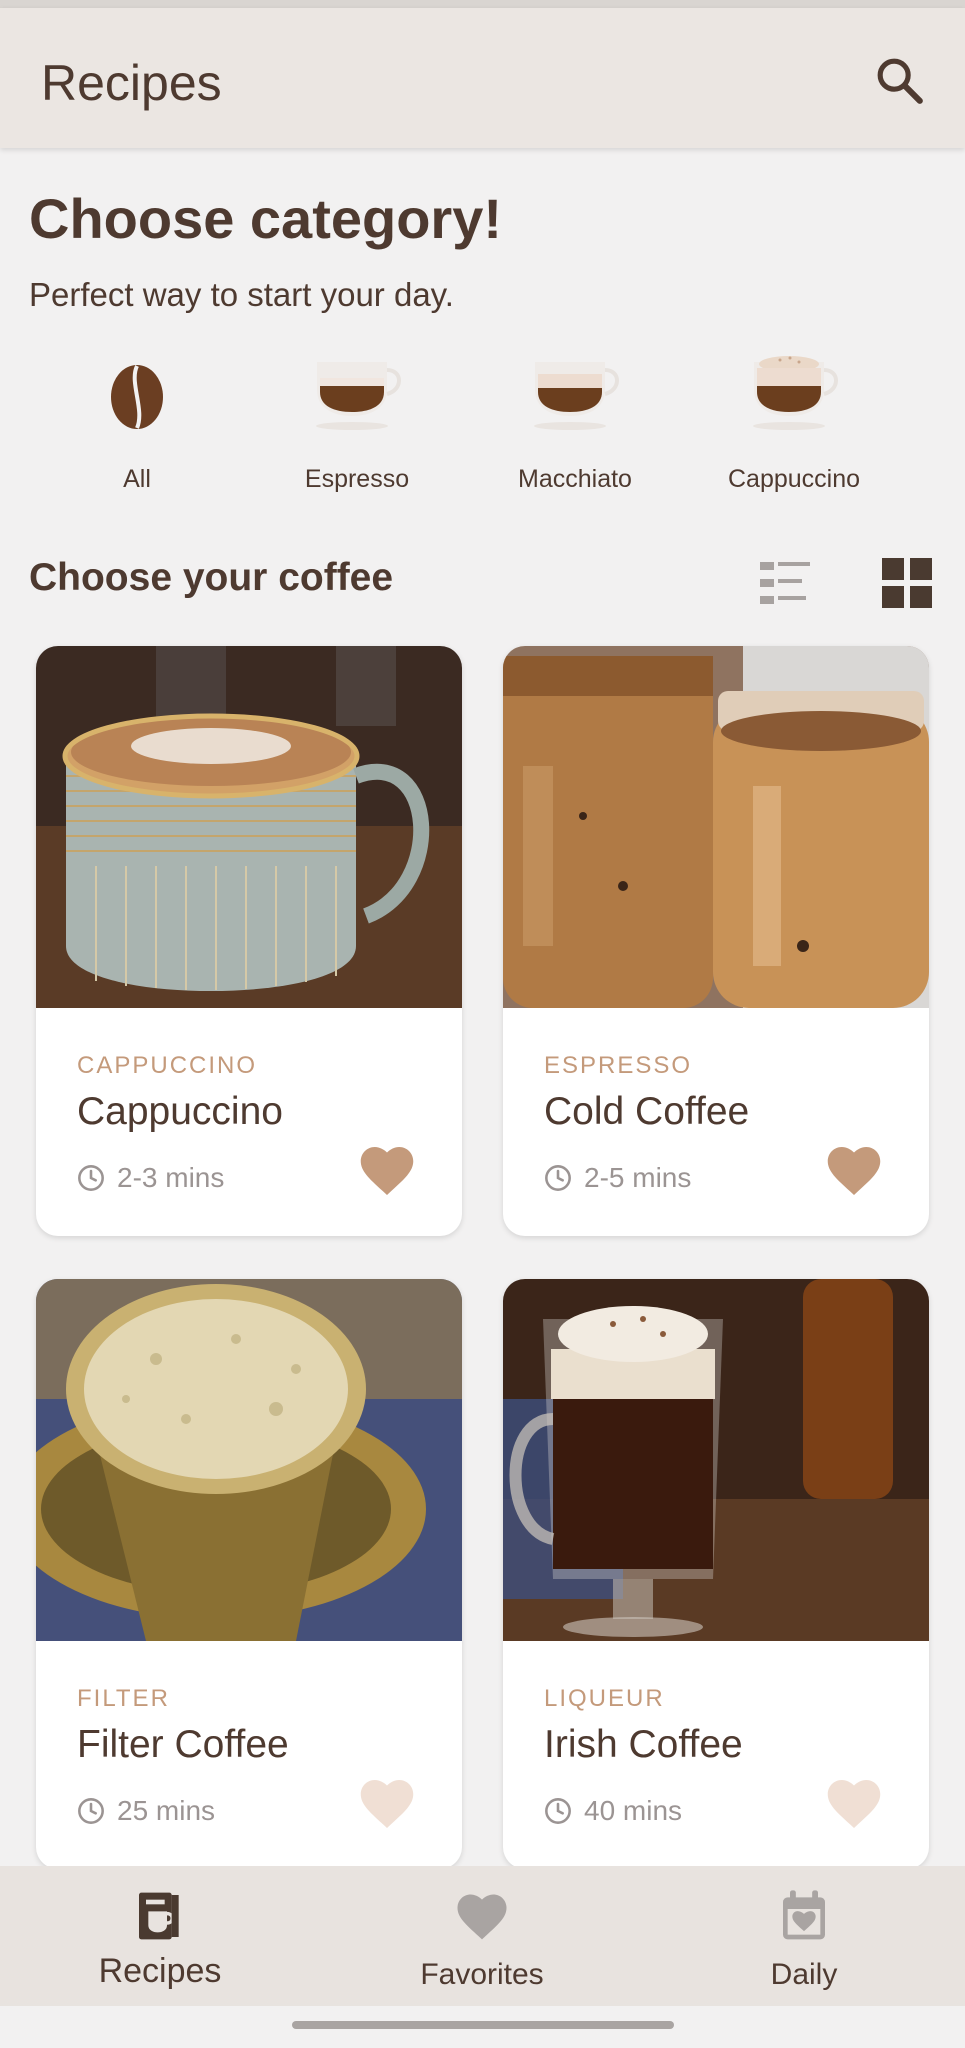 The image size is (965, 2048). I want to click on nav-favorites: Favorites, so click(482, 1936).